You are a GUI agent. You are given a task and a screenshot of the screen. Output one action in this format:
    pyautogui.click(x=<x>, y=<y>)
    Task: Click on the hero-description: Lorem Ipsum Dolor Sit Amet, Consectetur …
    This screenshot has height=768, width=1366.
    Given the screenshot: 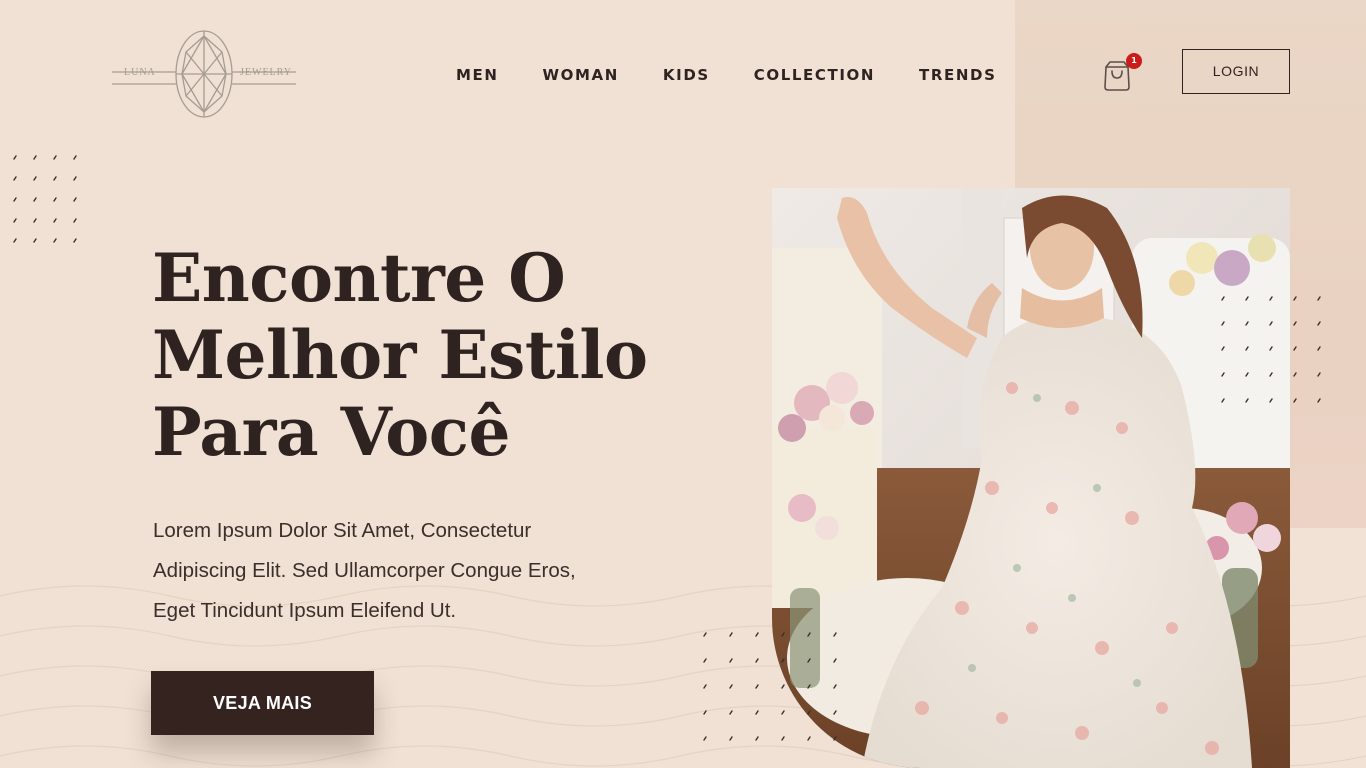 What is the action you would take?
    pyautogui.click(x=388, y=571)
    